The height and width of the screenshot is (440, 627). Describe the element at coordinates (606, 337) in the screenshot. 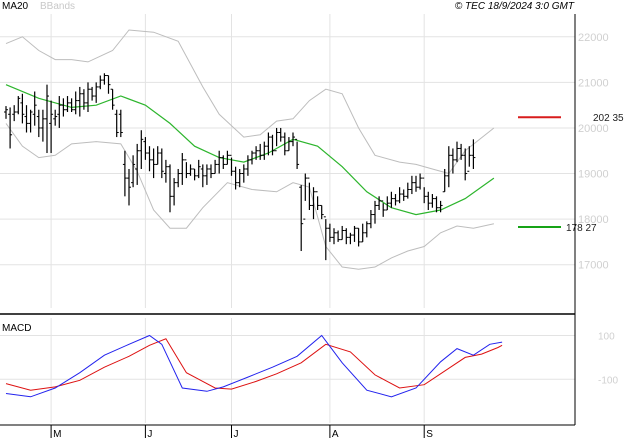

I see `macd-tick-label: 100` at that location.